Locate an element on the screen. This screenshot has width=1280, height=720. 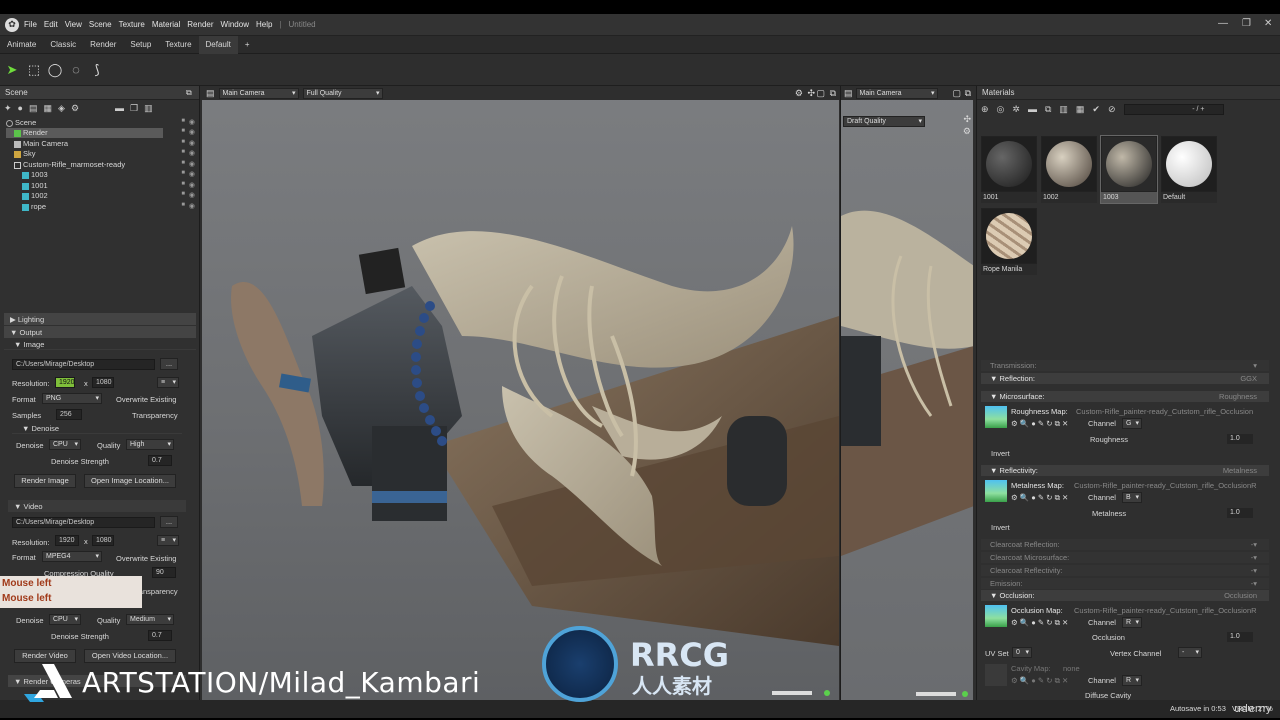
metalness-value: 1.0 is located at coordinates (1240, 513).